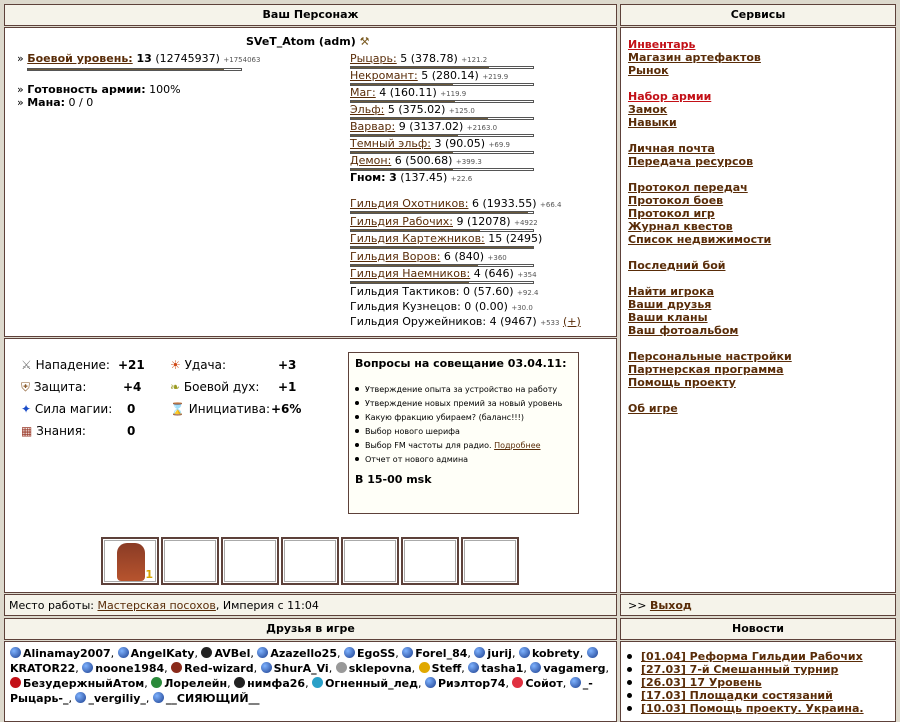 The width and height of the screenshot is (900, 722). I want to click on service-link-13: Протокол игр, so click(761, 213).